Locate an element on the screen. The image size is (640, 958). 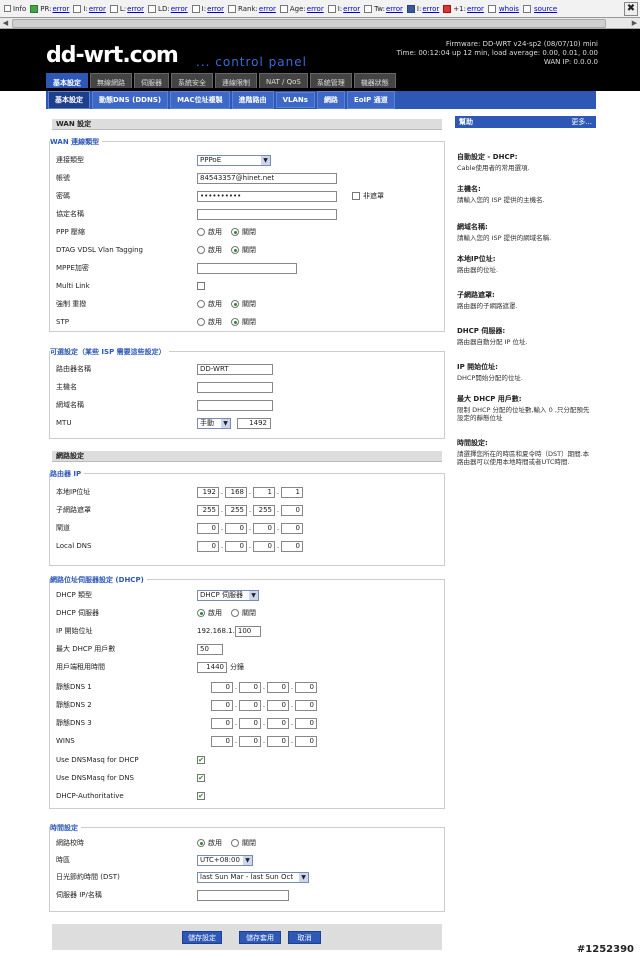
tab-sub-1: 動態DNS (DDNS) is located at coordinates (130, 100).